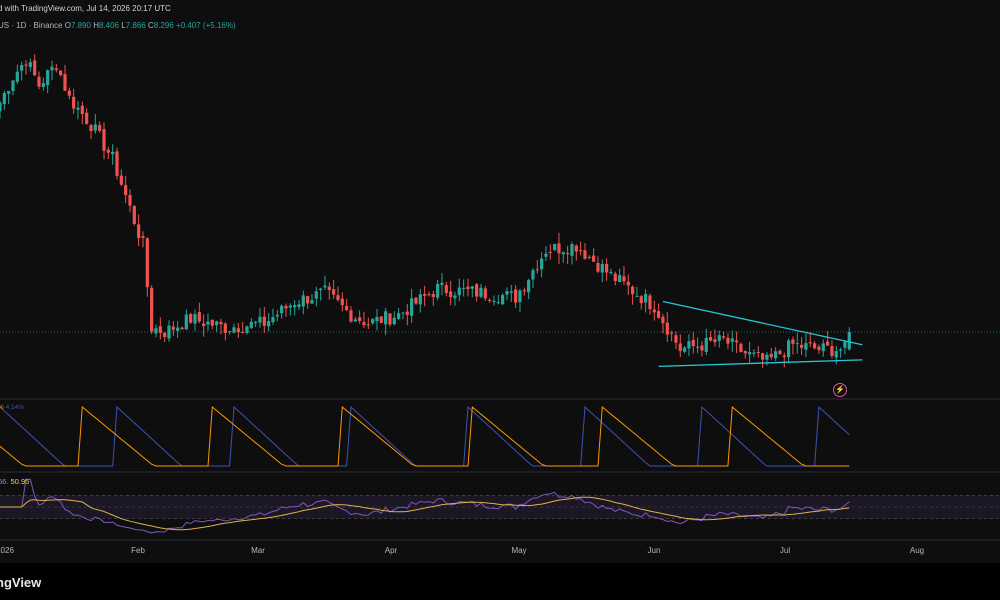 This screenshot has height=600, width=1000. Describe the element at coordinates (500, 506) in the screenshot. I see `rsi-pane` at that location.